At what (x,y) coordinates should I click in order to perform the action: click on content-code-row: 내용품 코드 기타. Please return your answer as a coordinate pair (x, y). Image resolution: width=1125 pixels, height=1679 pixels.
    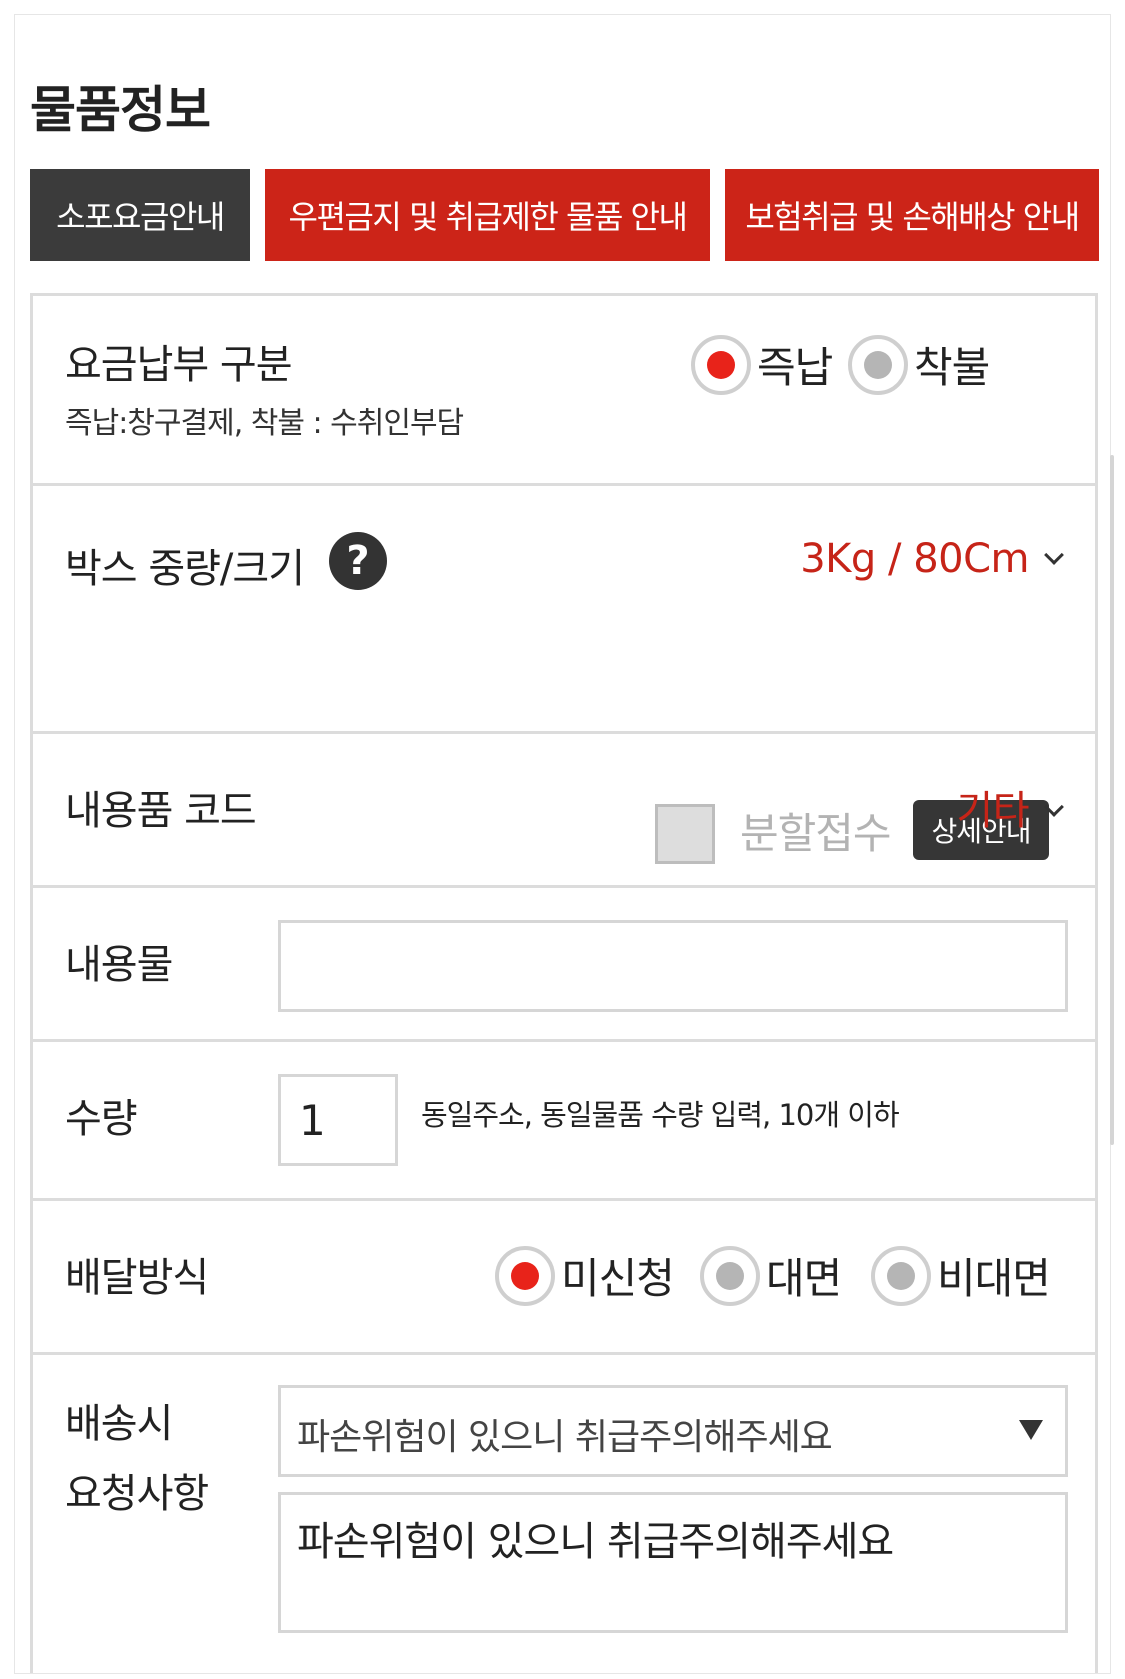
    Looking at the image, I should click on (564, 811).